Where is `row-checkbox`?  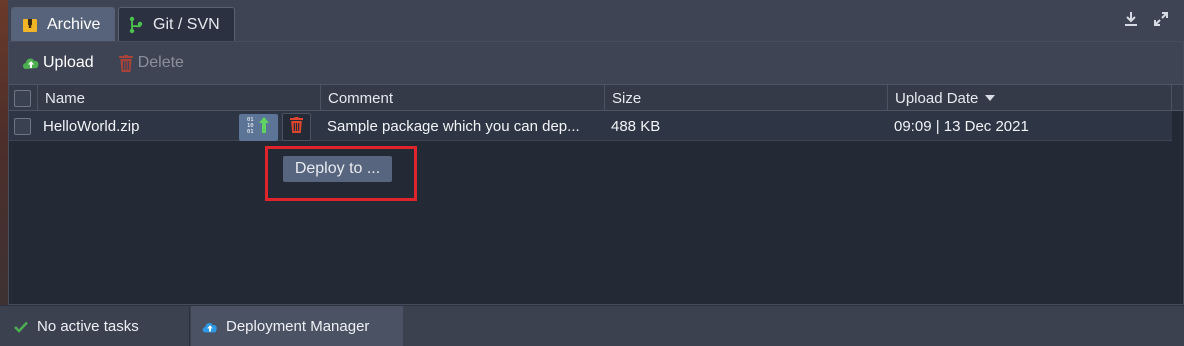
row-checkbox is located at coordinates (22, 126).